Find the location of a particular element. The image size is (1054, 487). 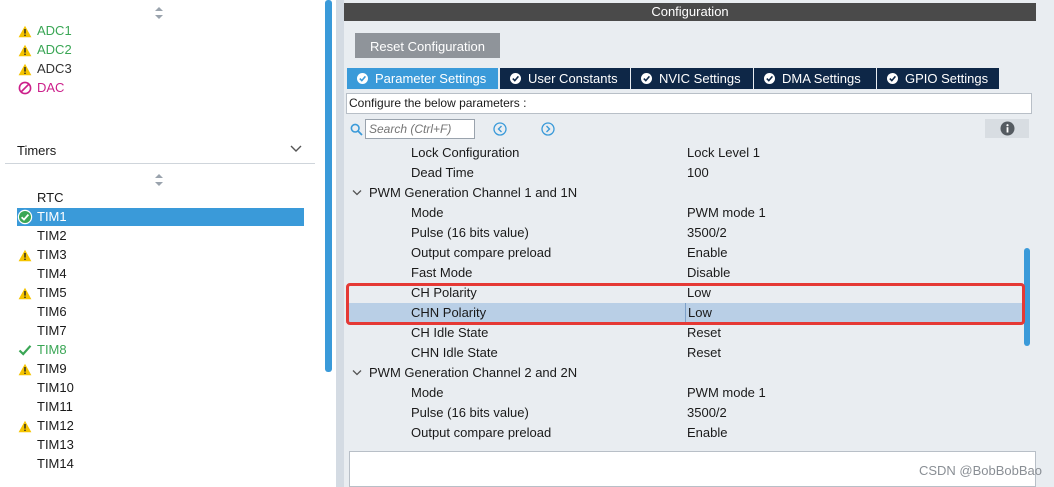

reset-configuration-button: Reset Configuration is located at coordinates (427, 45).